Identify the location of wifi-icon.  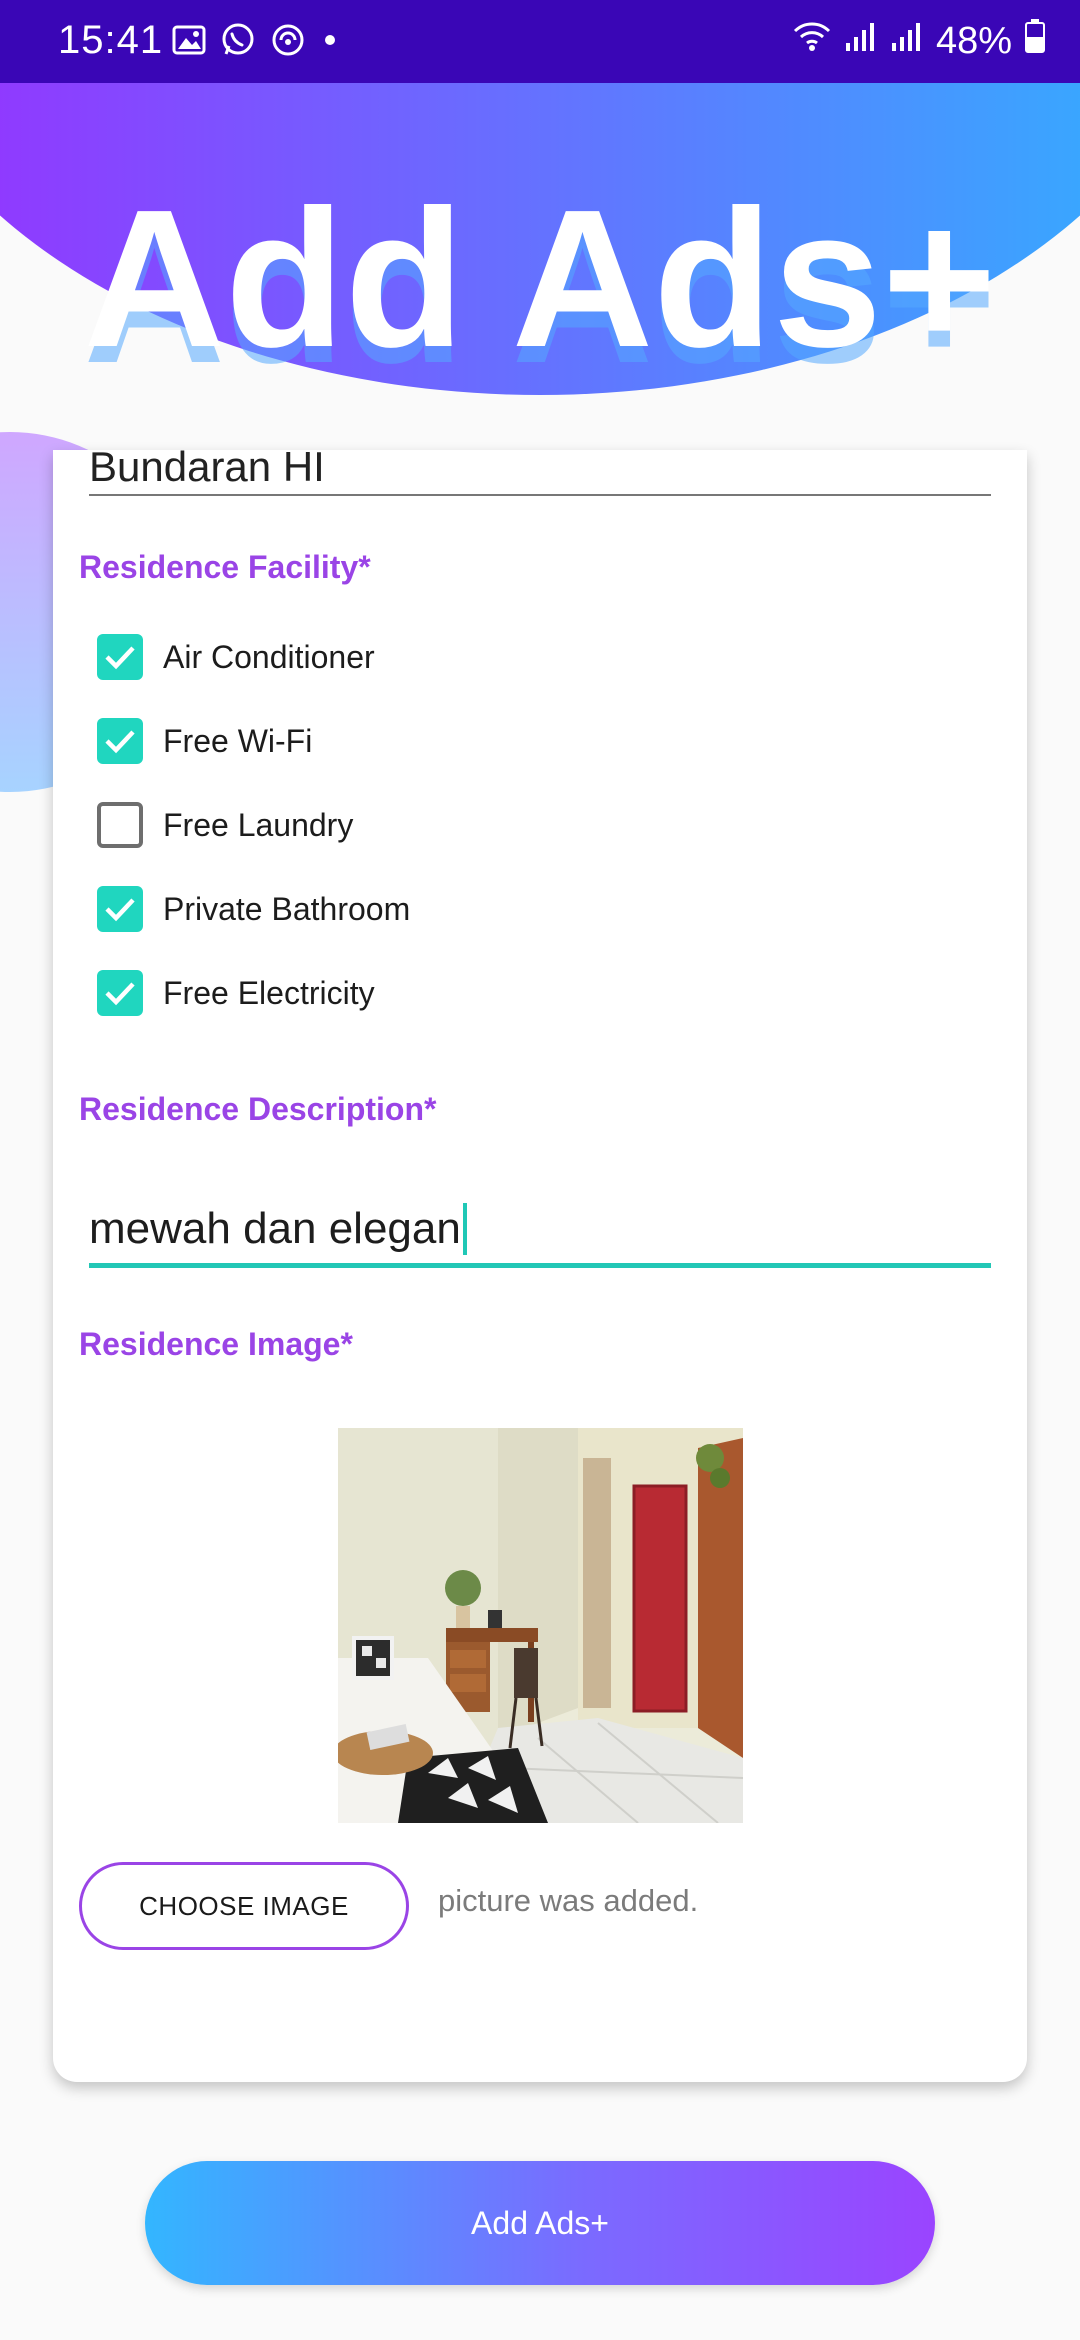
(812, 41).